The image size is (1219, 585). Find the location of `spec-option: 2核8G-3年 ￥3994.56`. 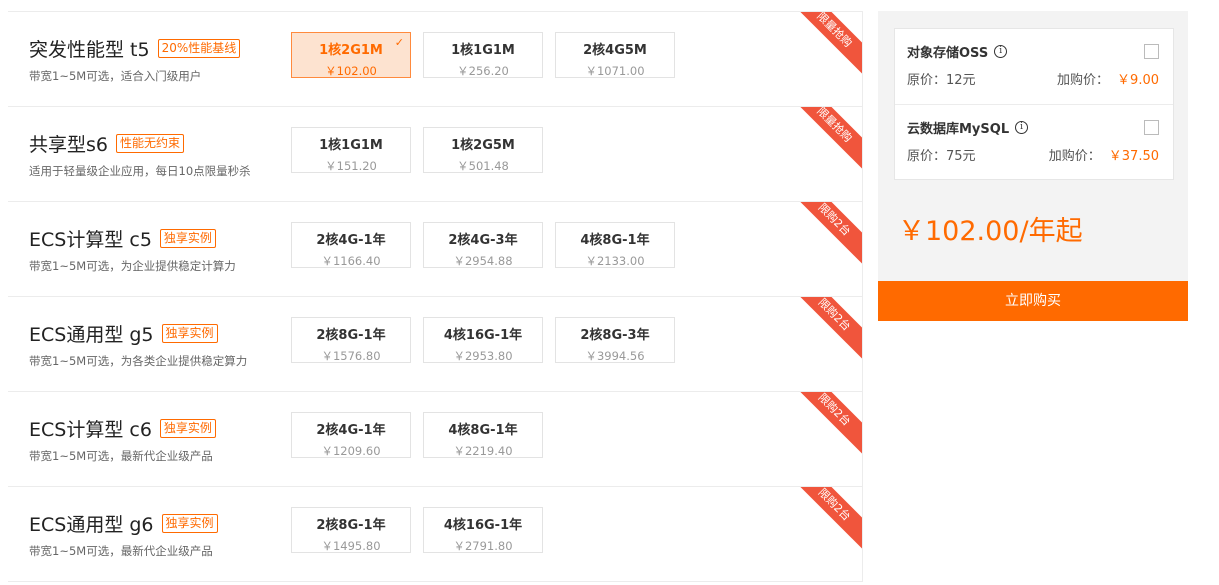

spec-option: 2核8G-3年 ￥3994.56 is located at coordinates (615, 340).